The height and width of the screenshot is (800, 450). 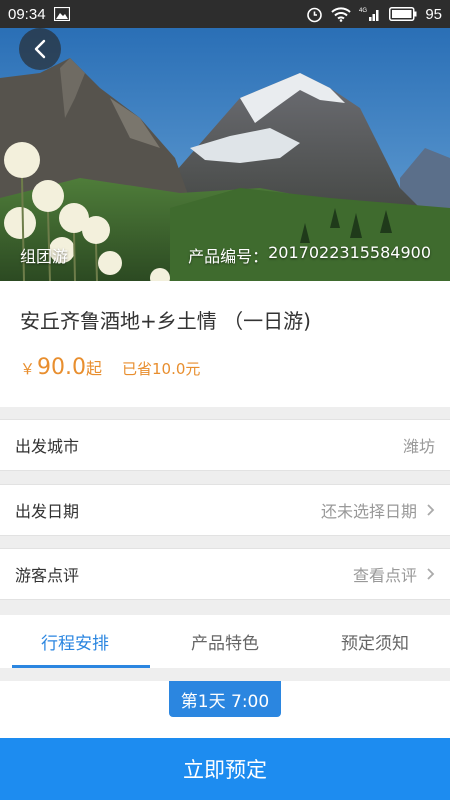 I want to click on row-value: 查看点评, so click(x=384, y=575).